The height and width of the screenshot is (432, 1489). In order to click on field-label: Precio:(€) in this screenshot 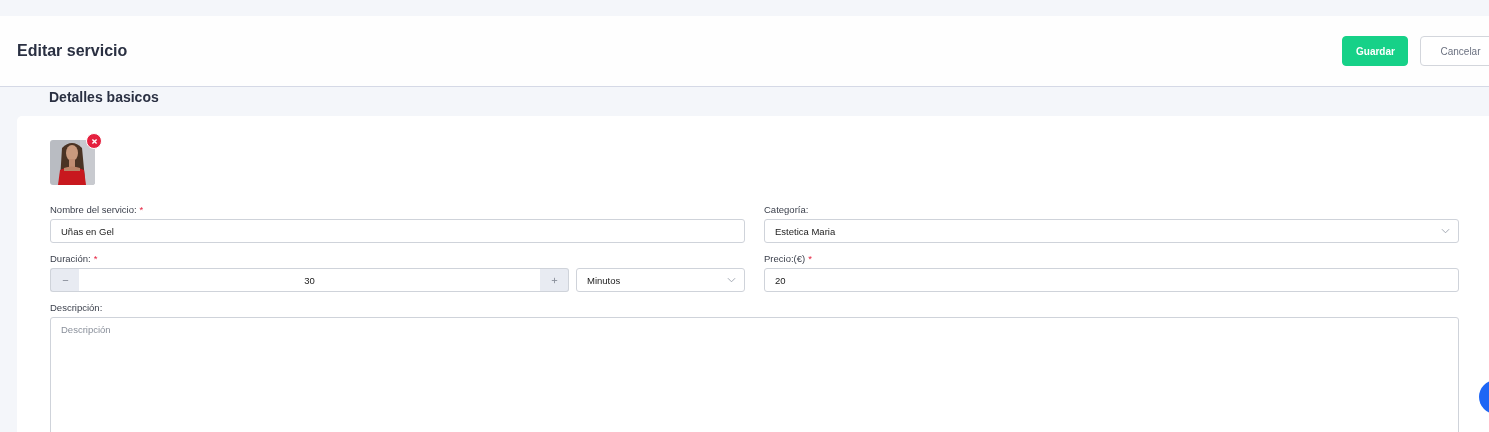, I will do `click(785, 259)`.